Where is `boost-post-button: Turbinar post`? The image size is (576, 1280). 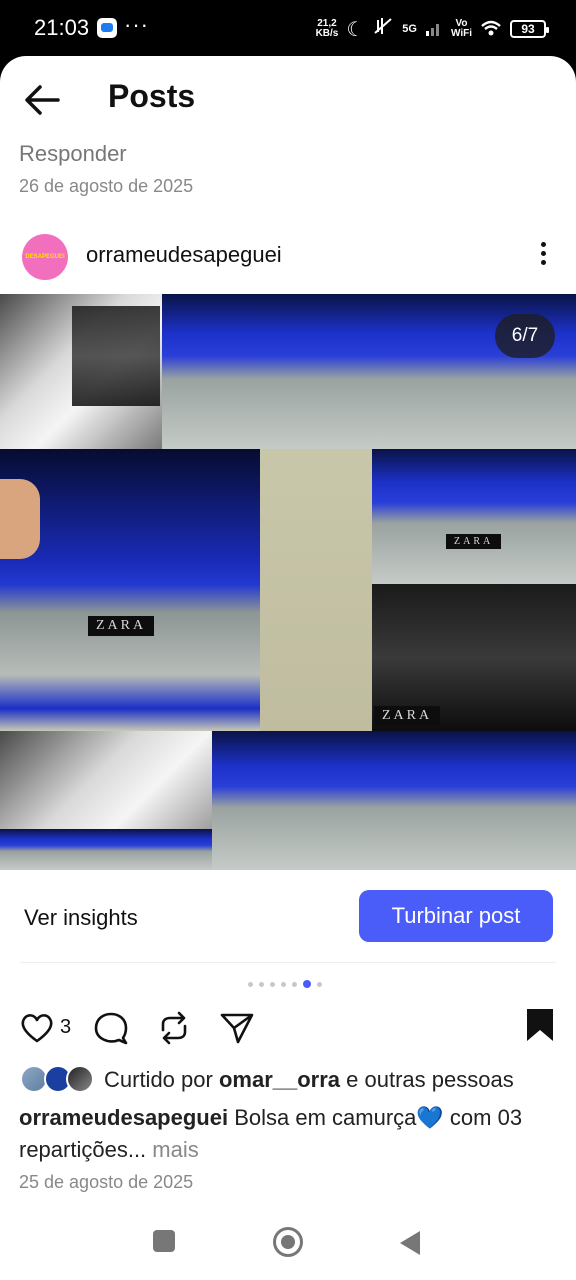 boost-post-button: Turbinar post is located at coordinates (456, 916).